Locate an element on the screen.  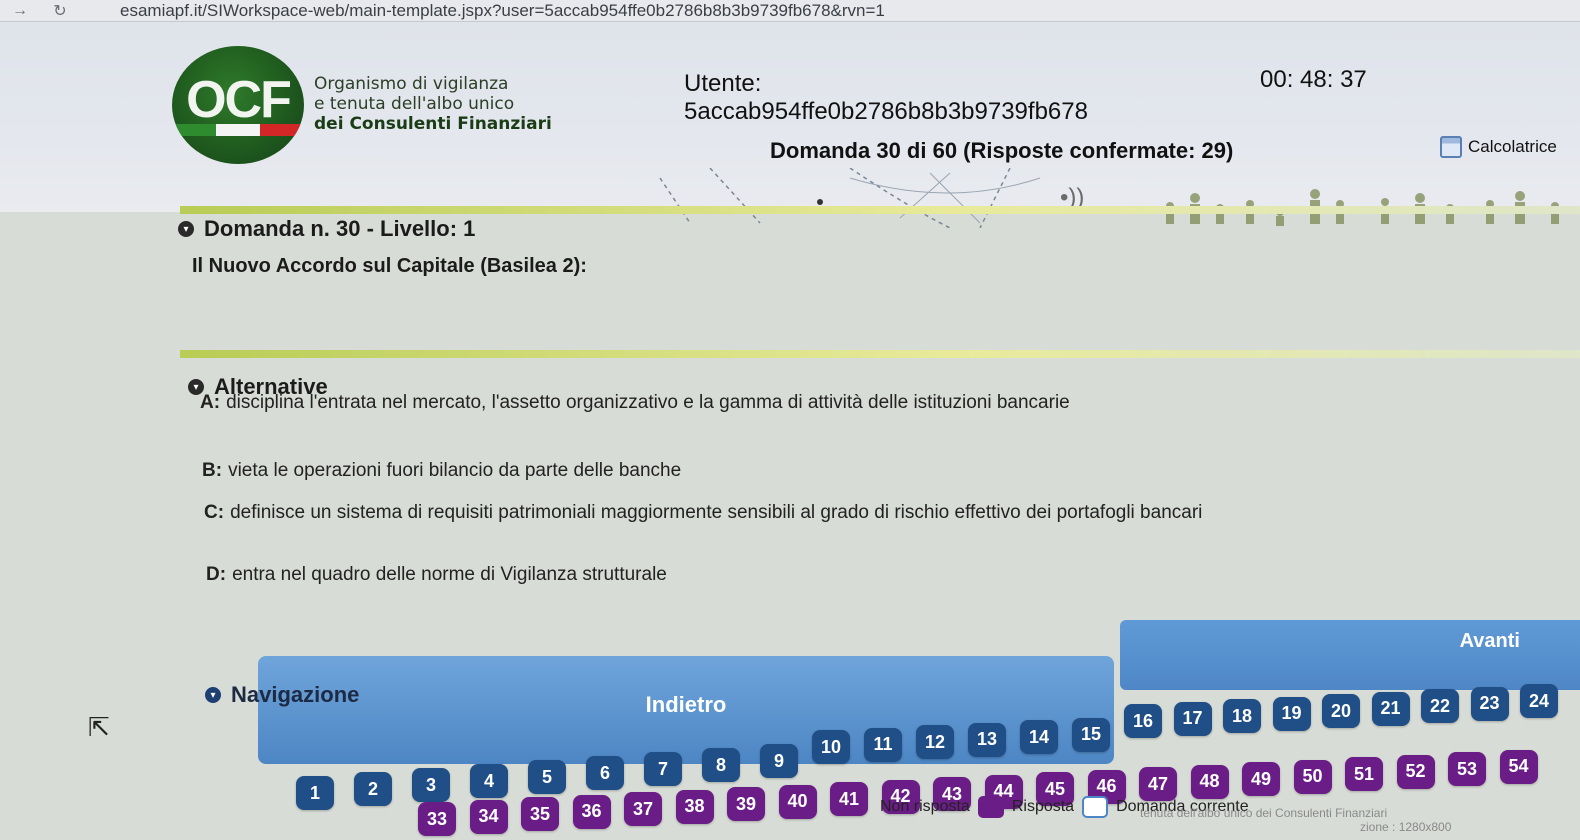
ocf-logo: OCF is located at coordinates (238, 105).